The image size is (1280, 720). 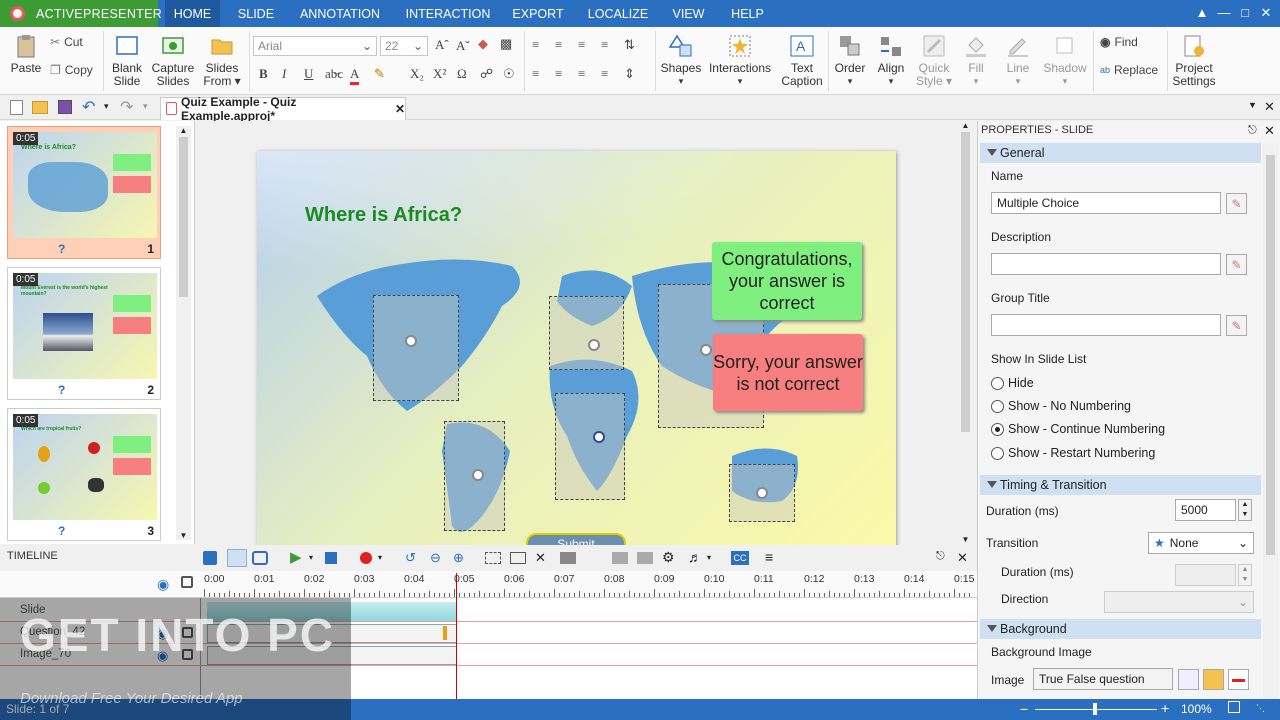 I want to click on radio-hide: Hide, so click(x=1012, y=383).